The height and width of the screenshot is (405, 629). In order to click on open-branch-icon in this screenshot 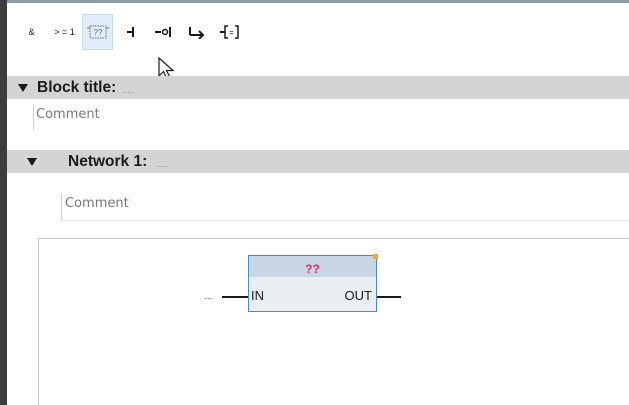, I will do `click(130, 32)`.